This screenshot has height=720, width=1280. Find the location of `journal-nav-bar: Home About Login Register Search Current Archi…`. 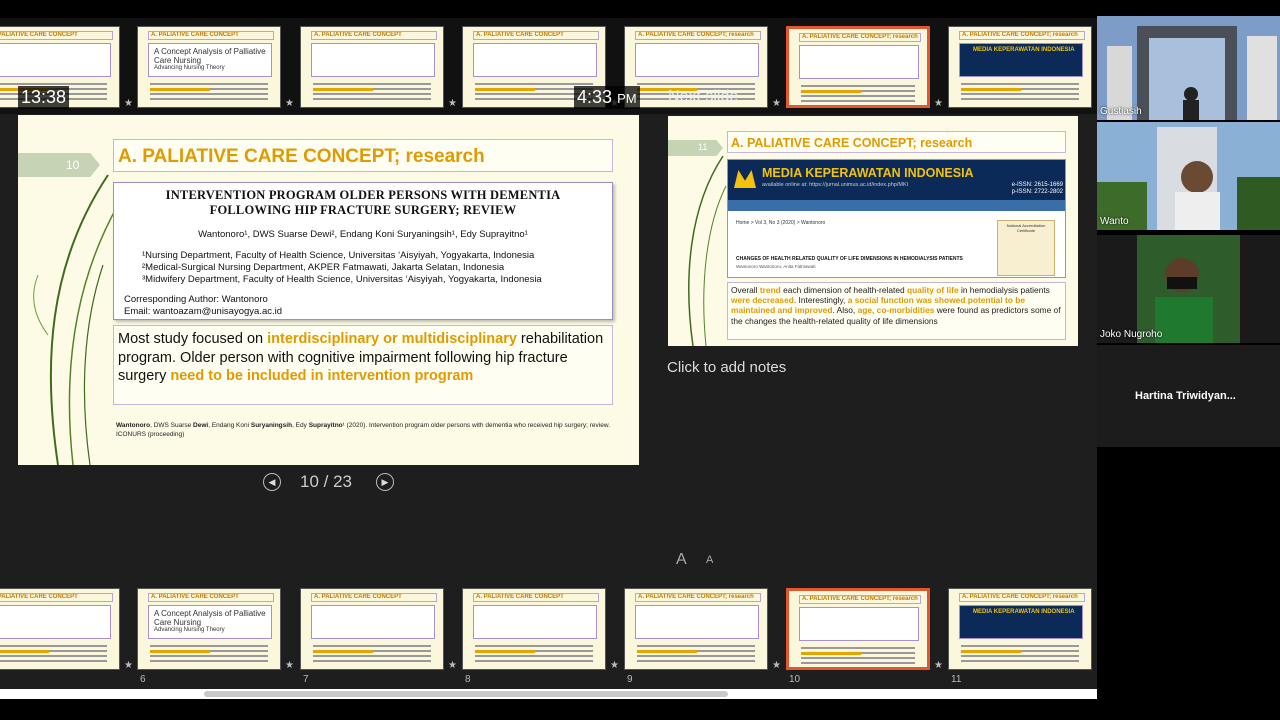

journal-nav-bar: Home About Login Register Search Current Archi… is located at coordinates (896, 208).